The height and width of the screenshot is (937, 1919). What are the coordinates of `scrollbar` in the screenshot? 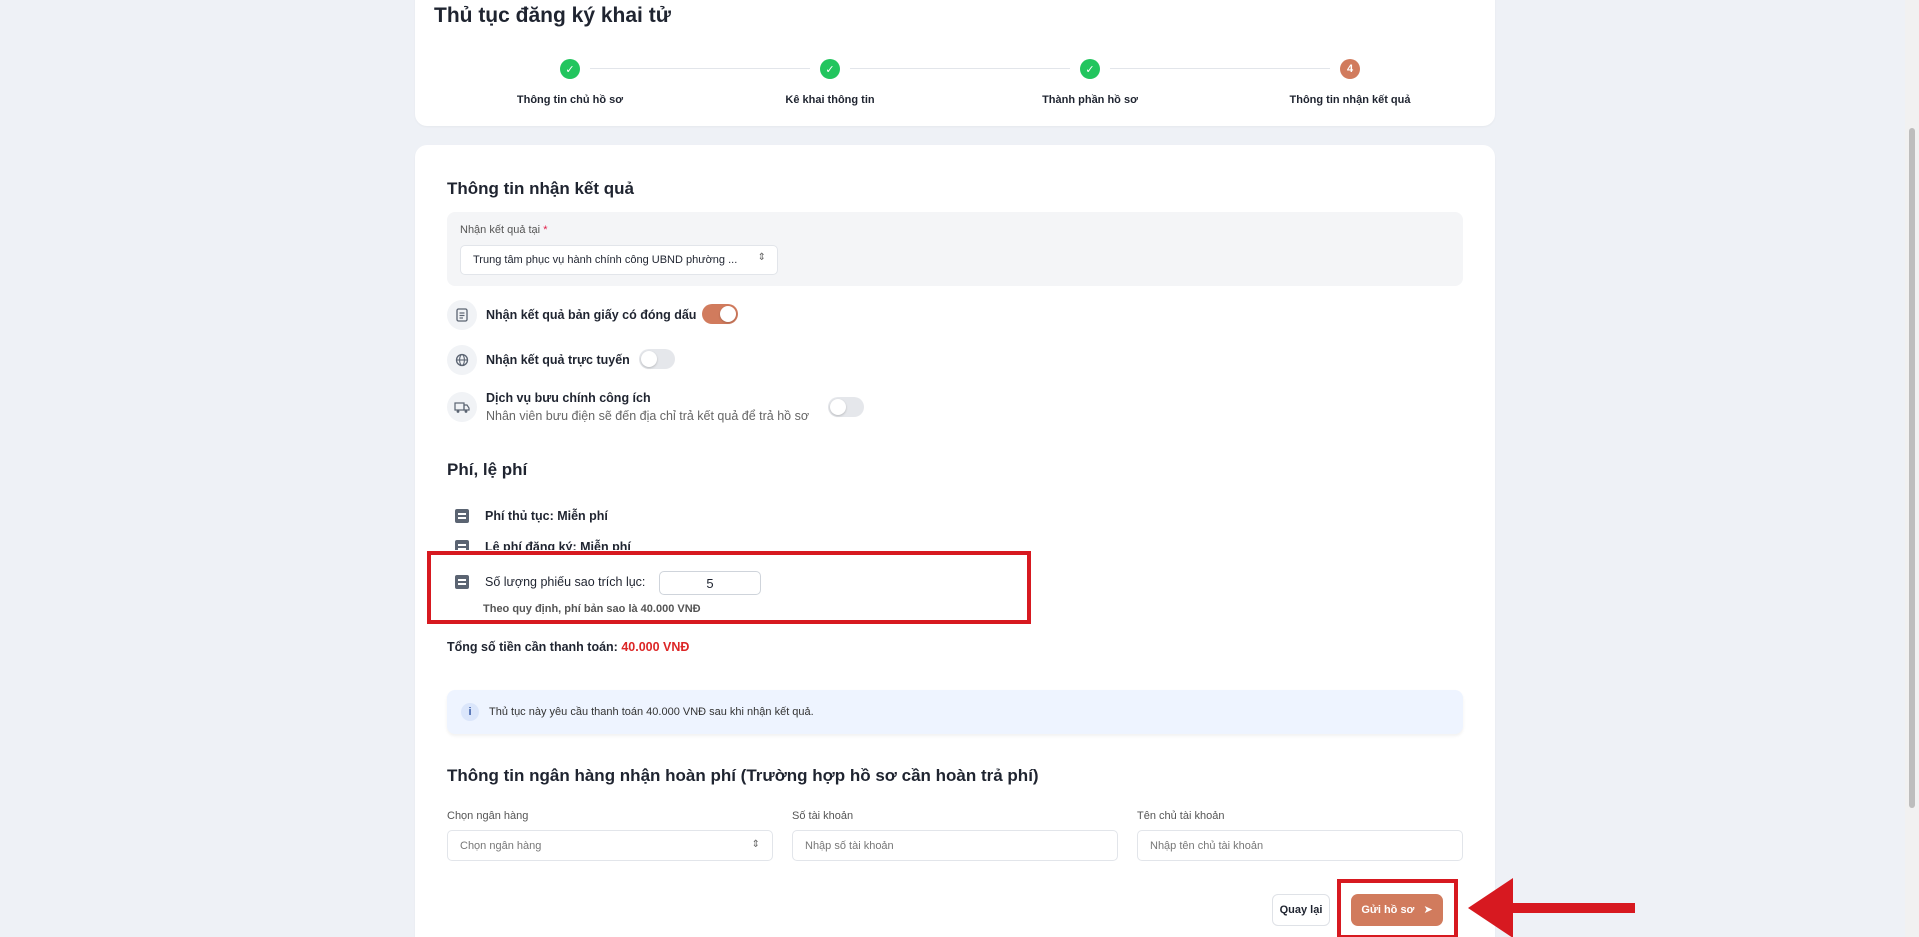 It's located at (1912, 468).